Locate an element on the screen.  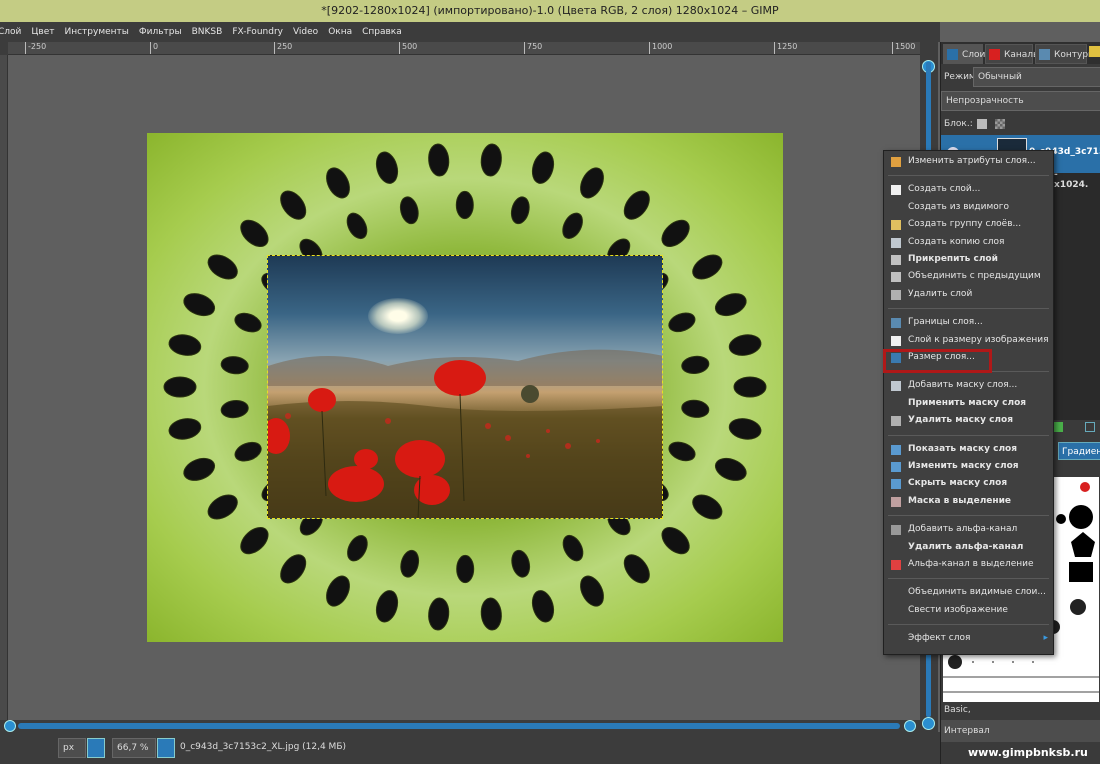
mask-icon is located at coordinates (896, 467).